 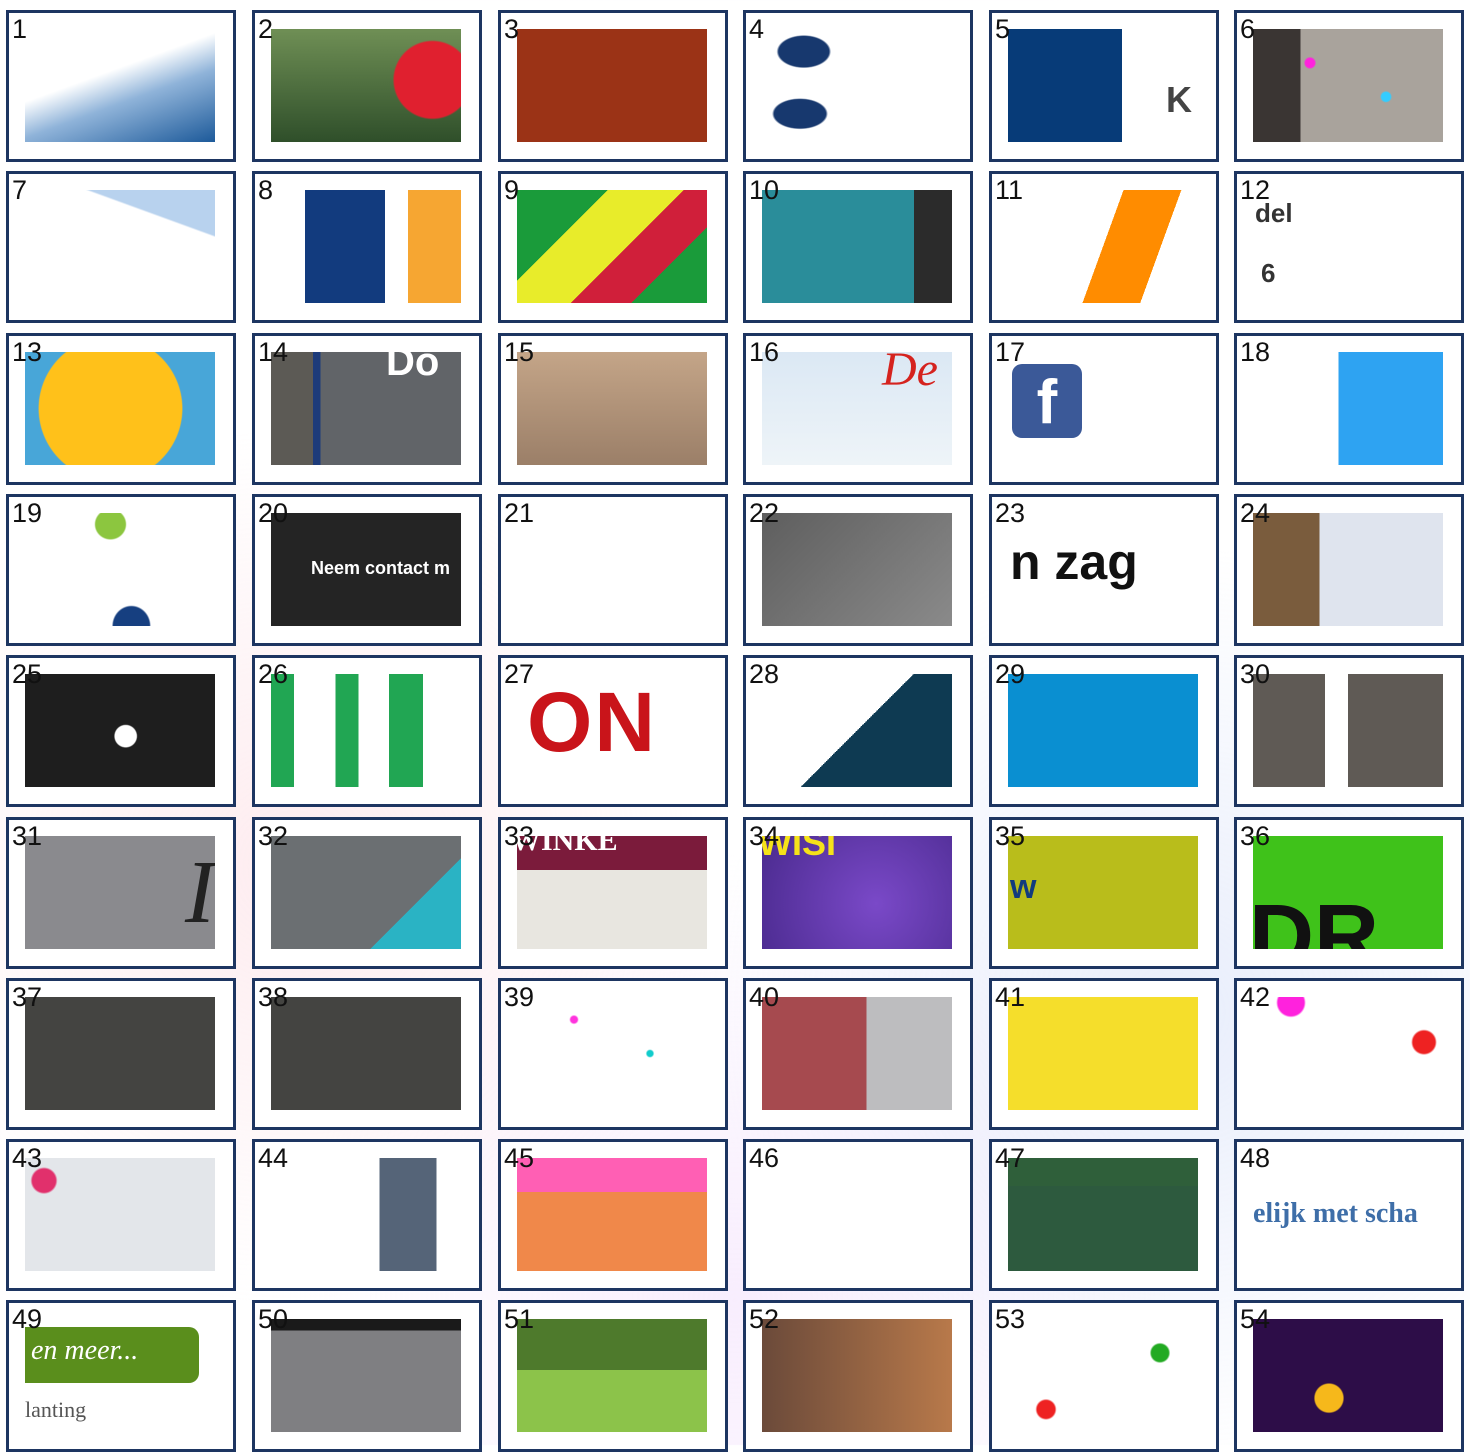 What do you see at coordinates (519, 836) in the screenshot?
I see `thumbnail-number: 33` at bounding box center [519, 836].